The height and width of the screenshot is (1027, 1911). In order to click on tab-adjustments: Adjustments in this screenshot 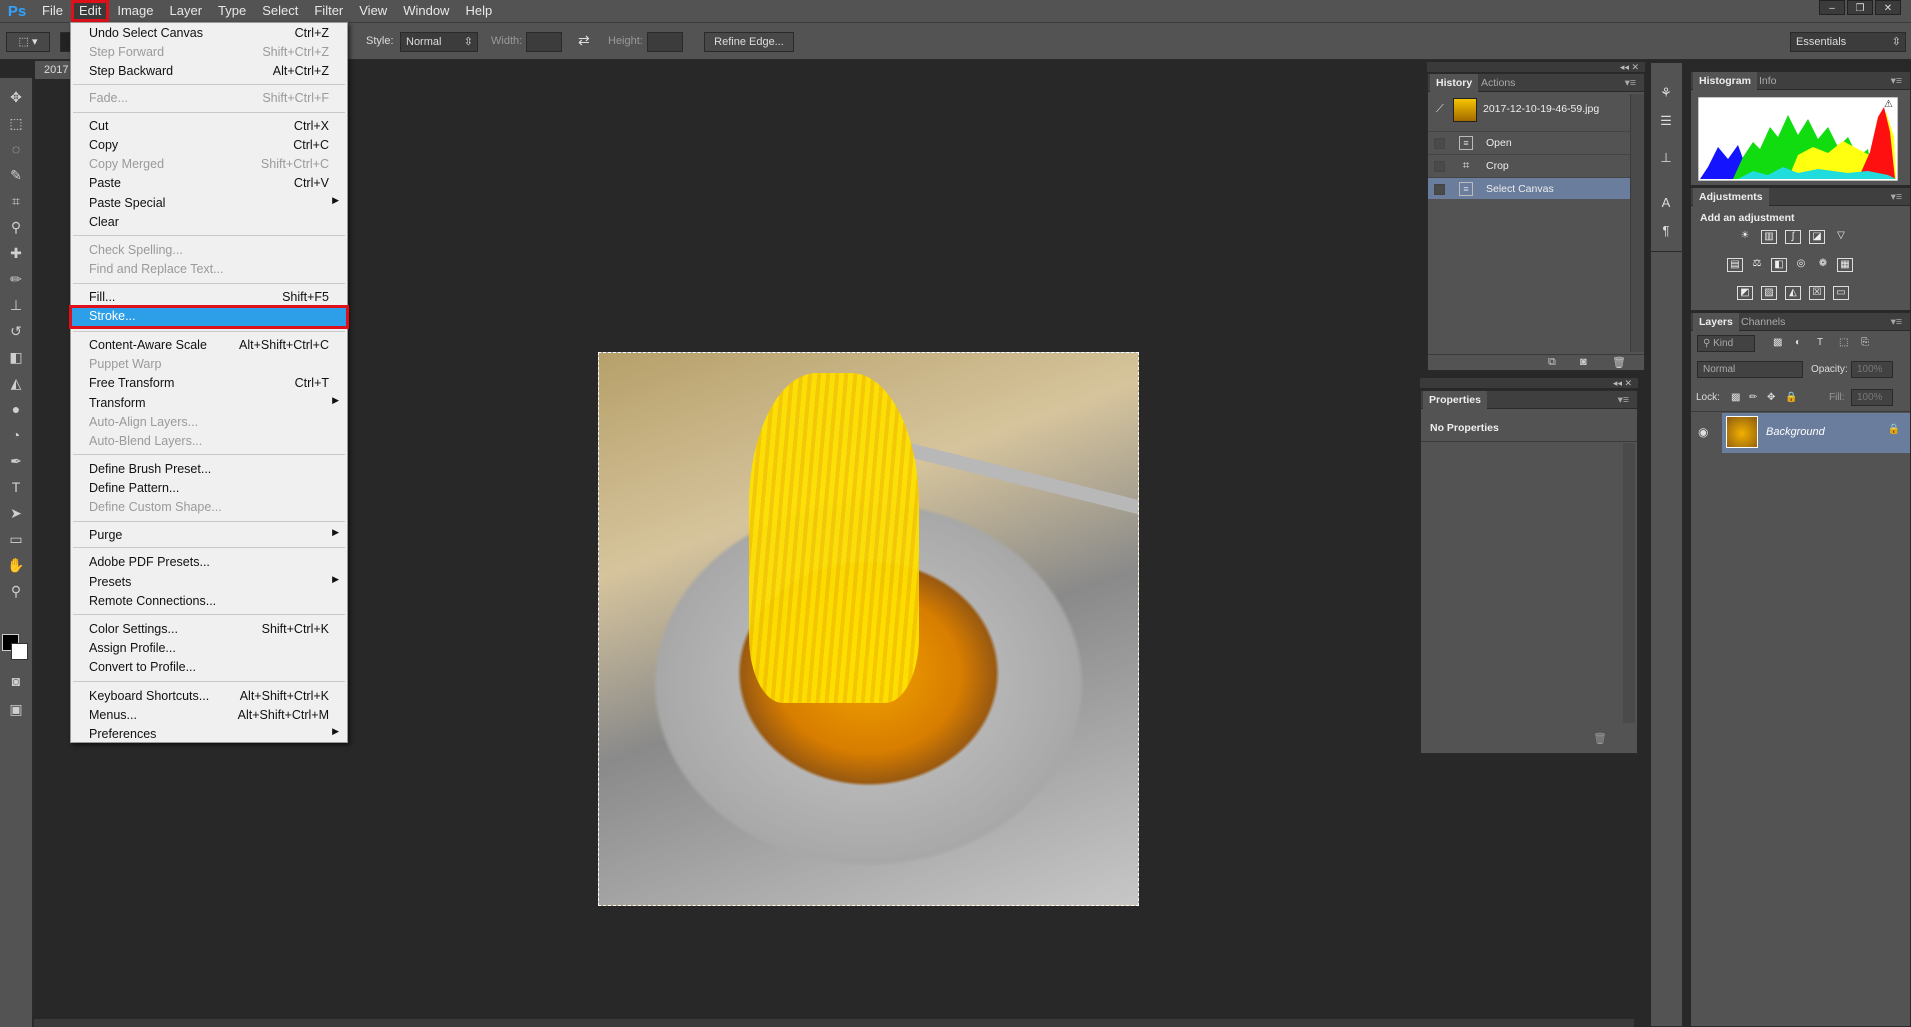, I will do `click(1731, 197)`.